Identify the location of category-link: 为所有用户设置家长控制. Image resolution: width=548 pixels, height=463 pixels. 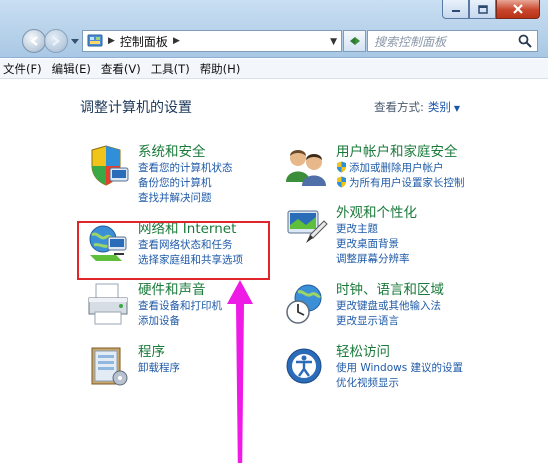
(400, 183).